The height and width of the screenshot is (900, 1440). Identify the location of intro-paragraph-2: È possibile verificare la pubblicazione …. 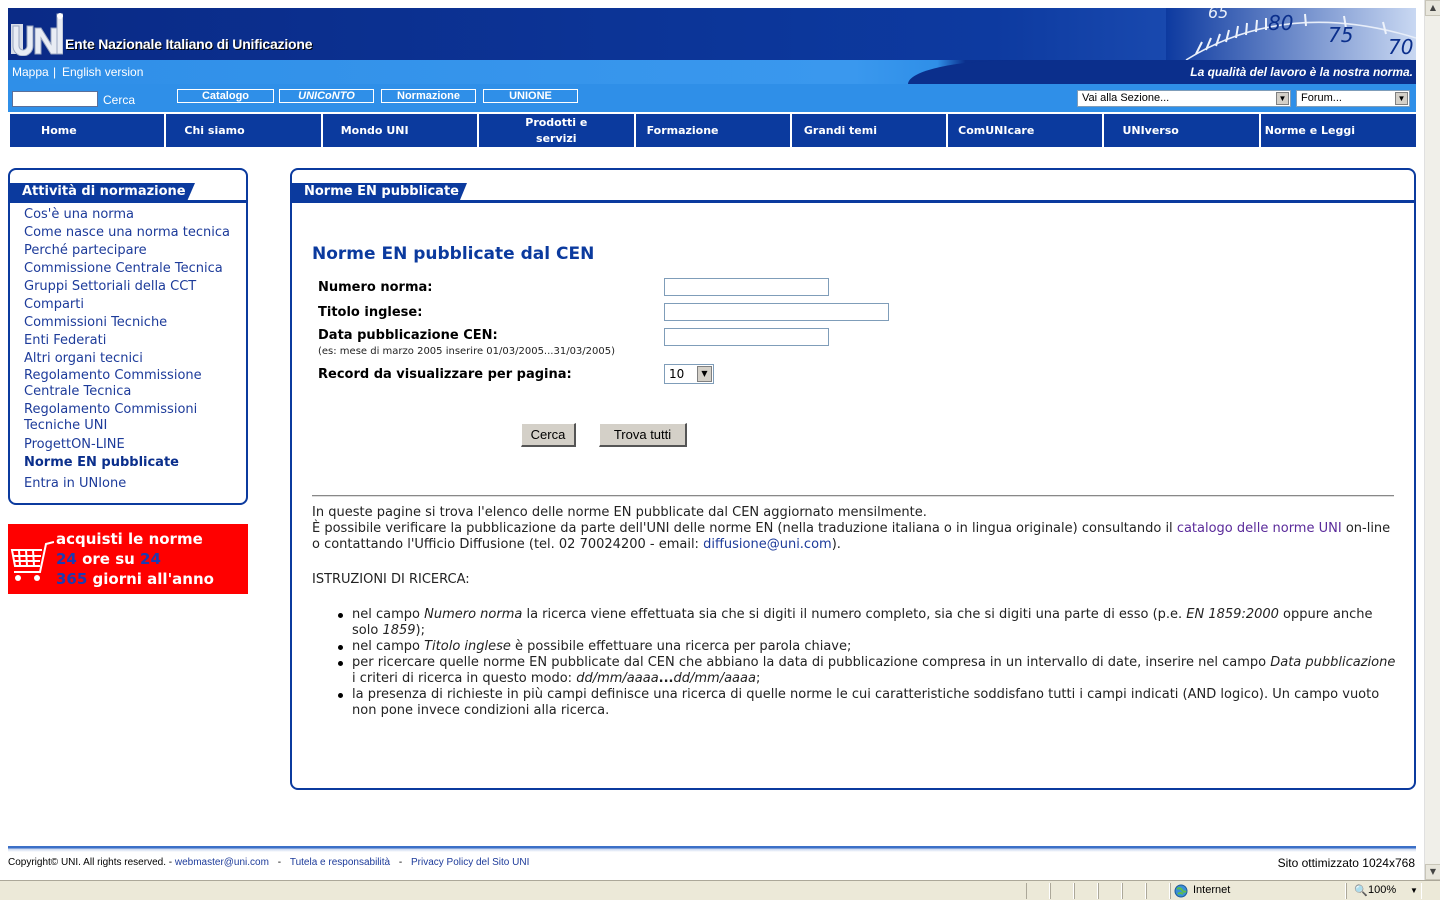
(851, 536).